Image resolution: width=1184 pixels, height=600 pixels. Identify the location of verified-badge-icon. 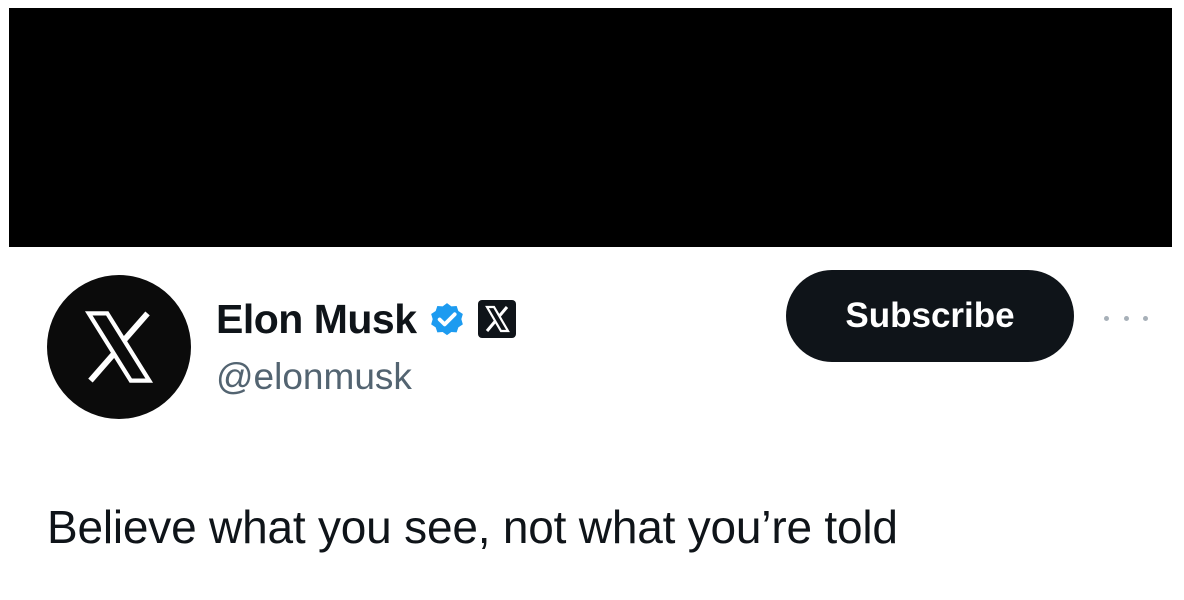
(447, 319).